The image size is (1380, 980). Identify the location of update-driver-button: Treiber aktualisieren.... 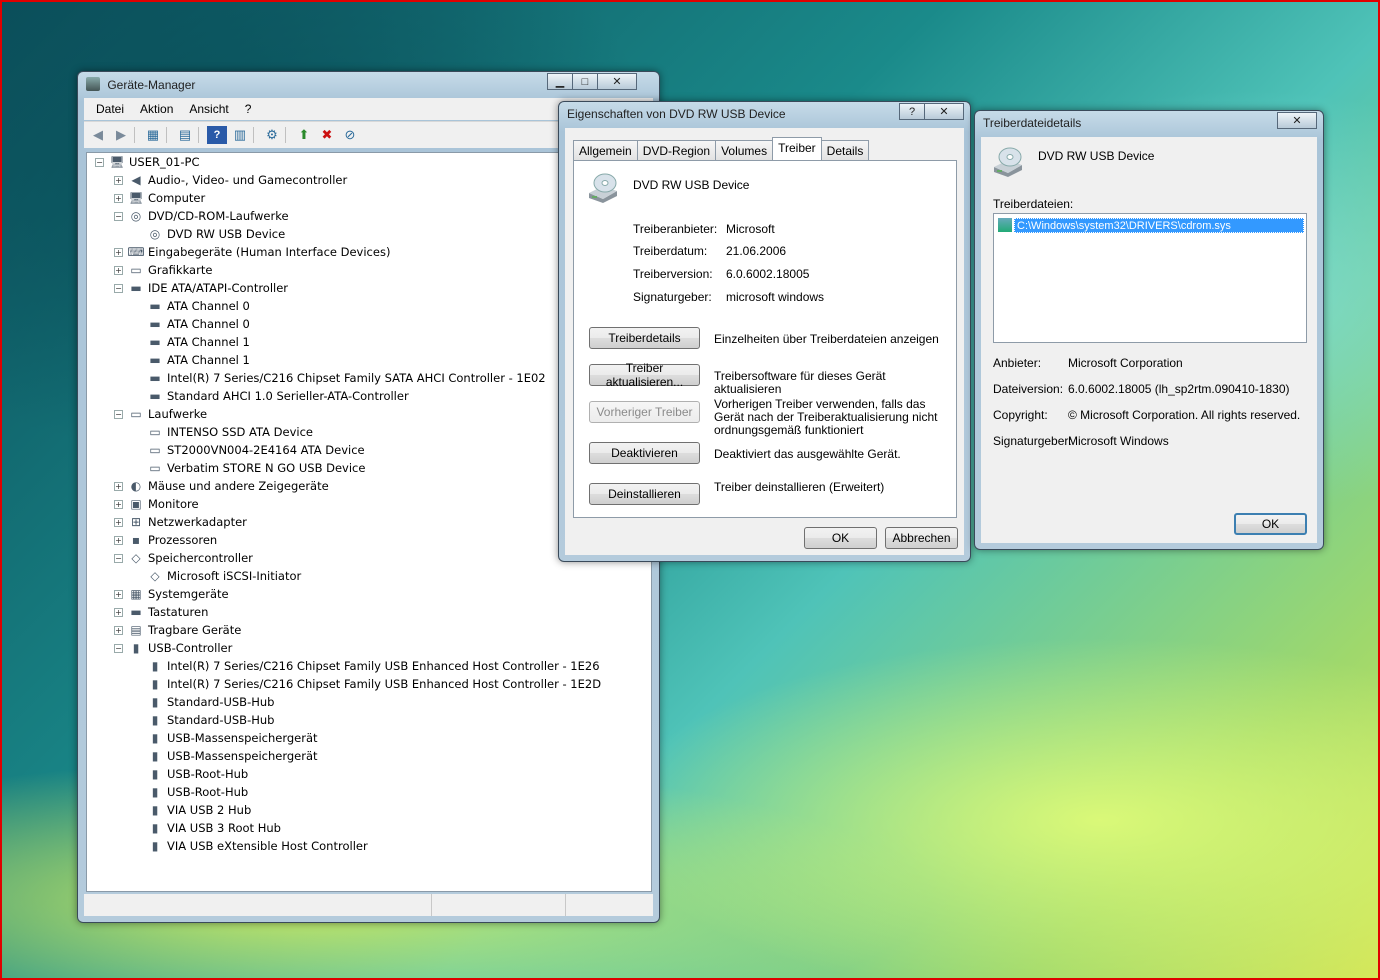
(644, 375).